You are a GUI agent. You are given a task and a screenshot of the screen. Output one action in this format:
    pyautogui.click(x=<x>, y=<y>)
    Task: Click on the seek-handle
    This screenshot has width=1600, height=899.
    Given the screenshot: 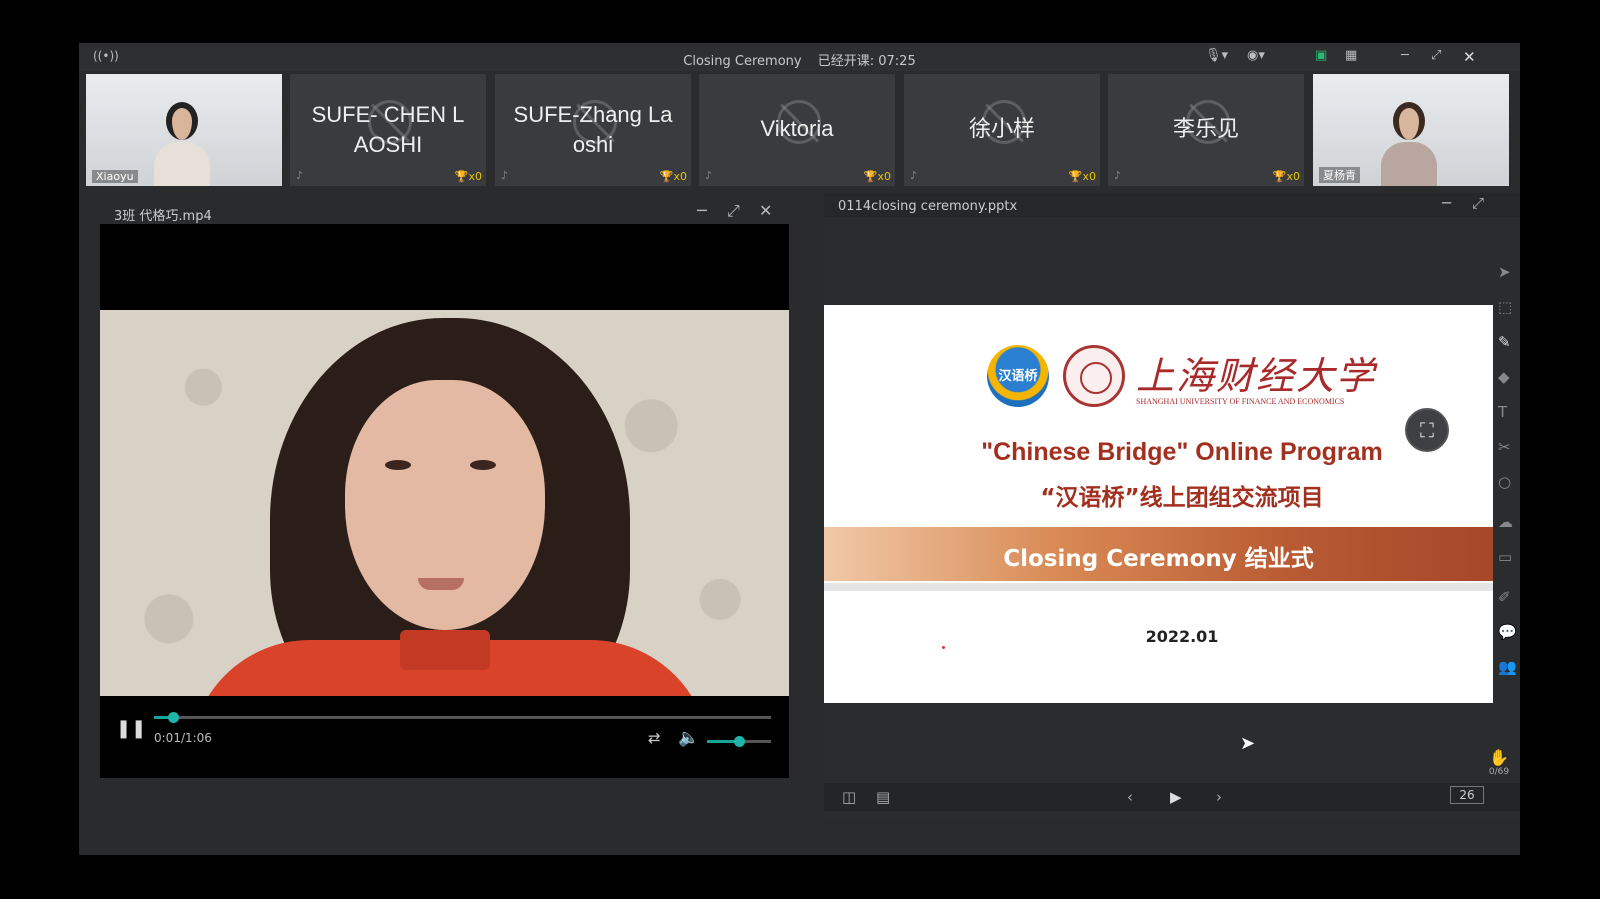 What is the action you would take?
    pyautogui.click(x=173, y=717)
    